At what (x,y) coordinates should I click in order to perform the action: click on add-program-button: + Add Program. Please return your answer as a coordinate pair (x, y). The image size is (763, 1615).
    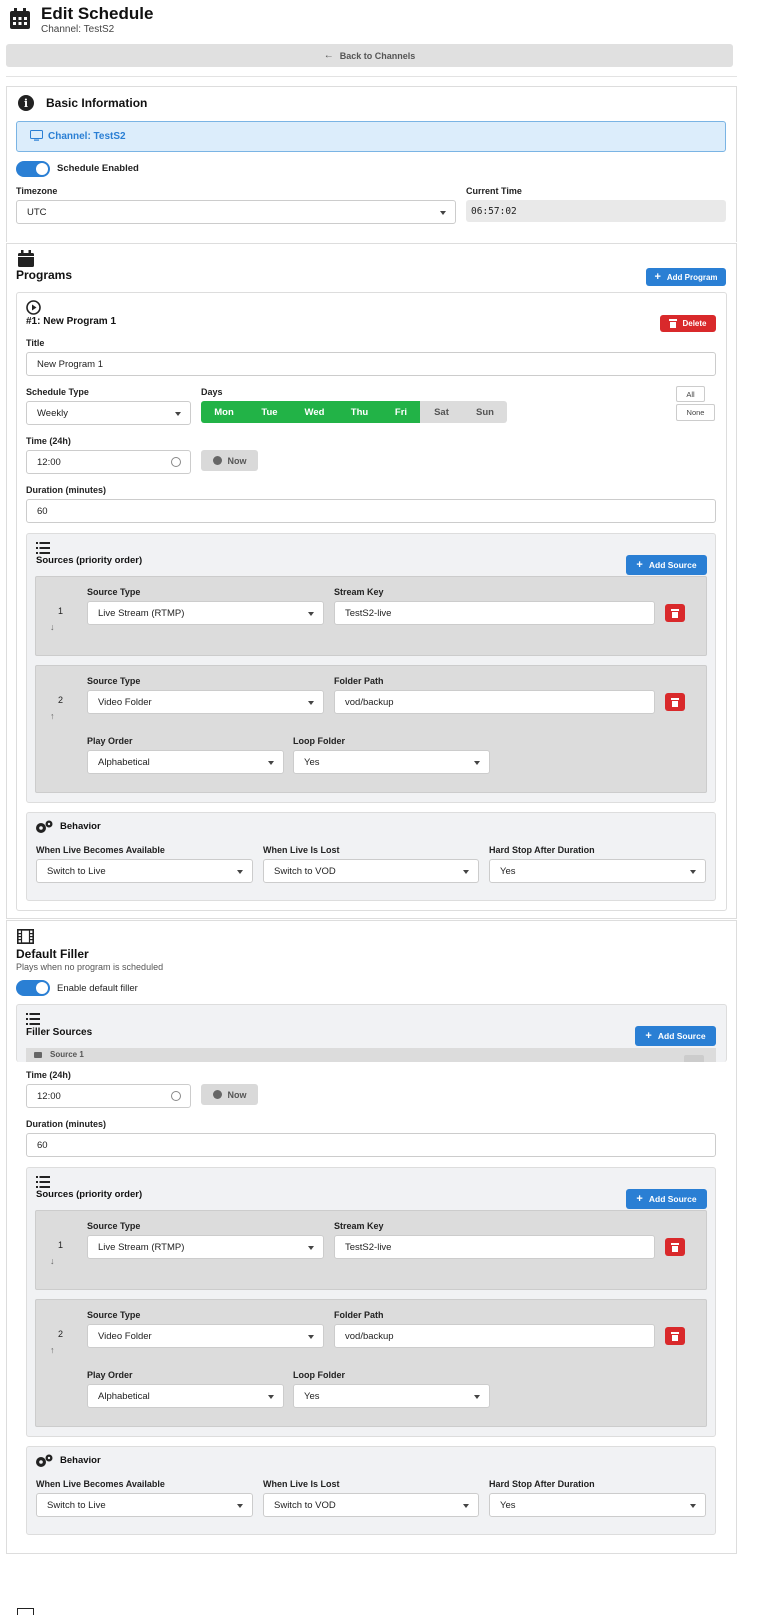
    Looking at the image, I should click on (686, 277).